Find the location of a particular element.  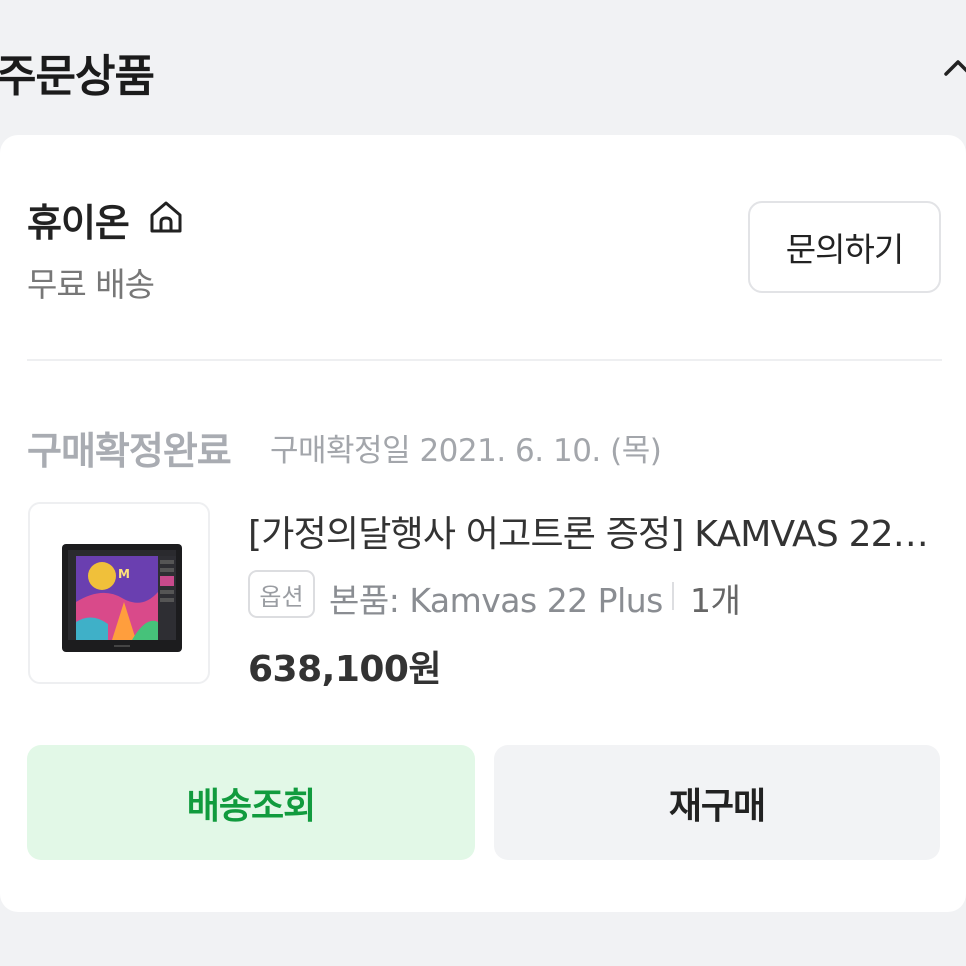

product-option: 본품: Kamvas 22 Plus is located at coordinates (496, 600).